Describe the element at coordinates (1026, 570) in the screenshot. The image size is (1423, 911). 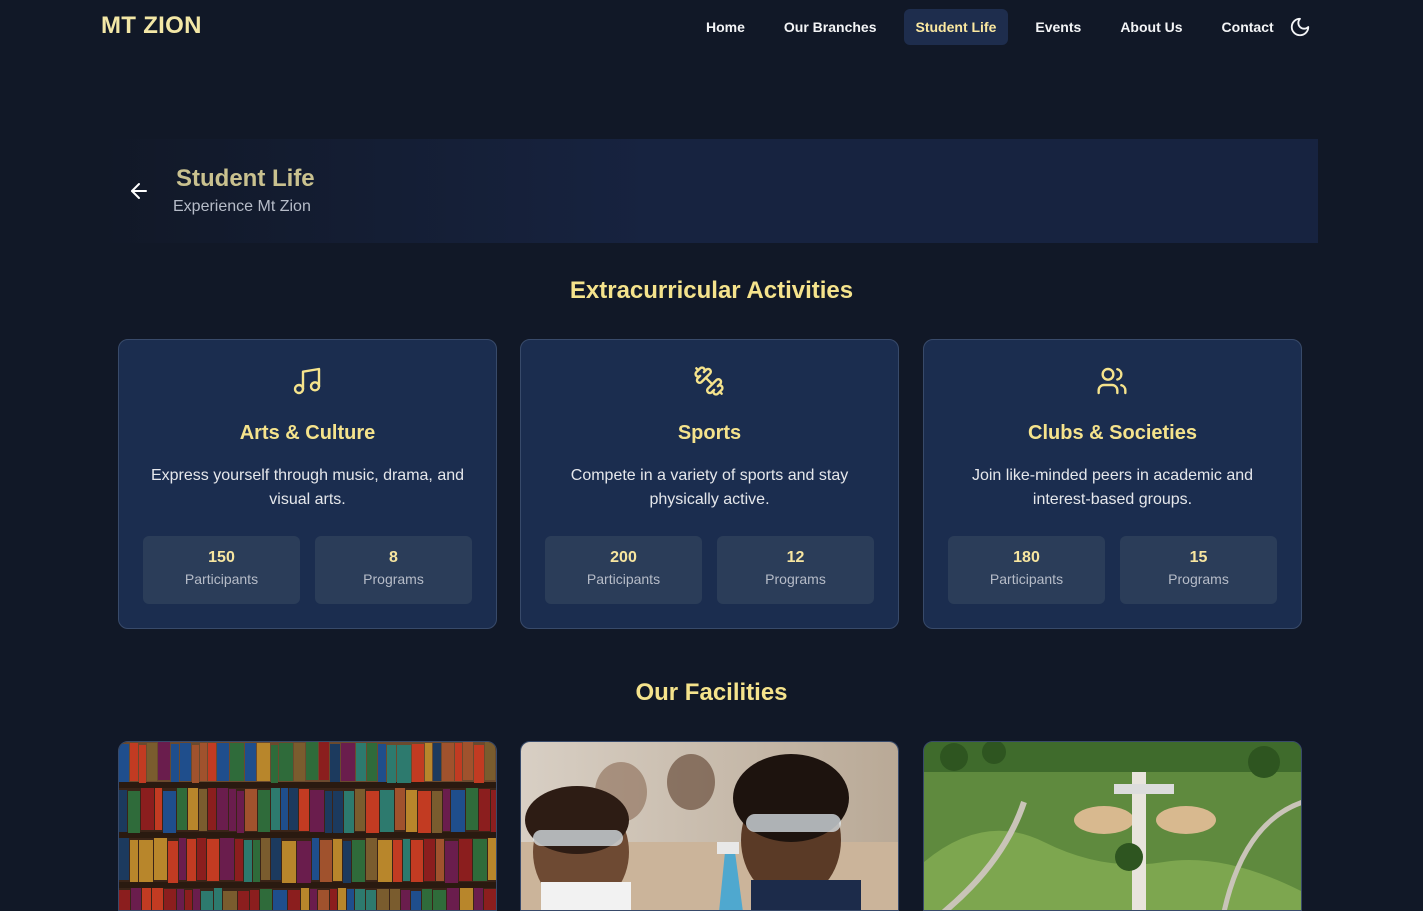
I see `participants-stat: 180 Participants` at that location.